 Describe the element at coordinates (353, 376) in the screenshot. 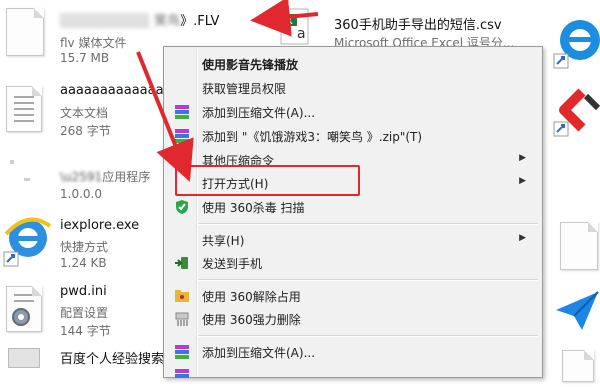

I see `menu-item-cutoff` at that location.